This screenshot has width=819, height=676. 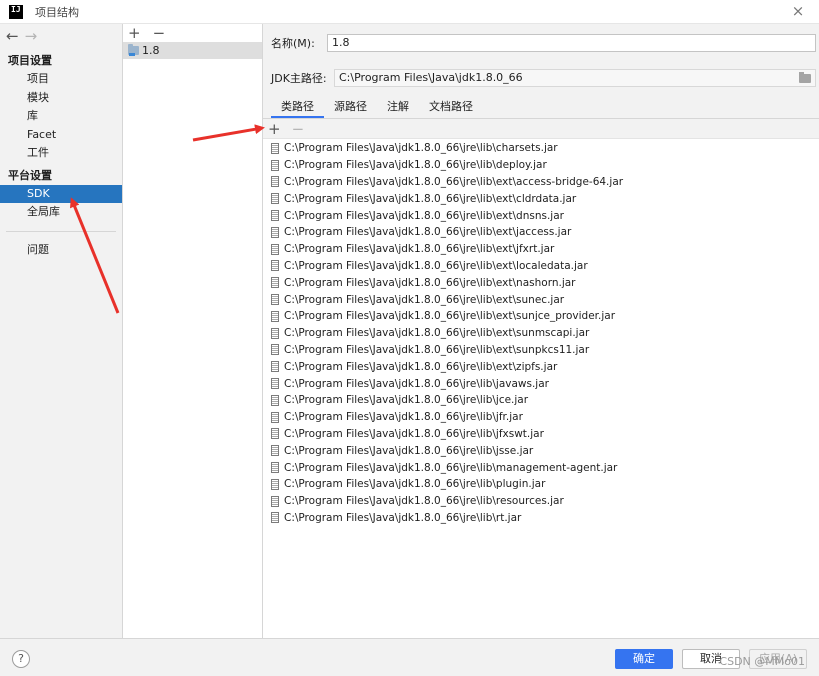 I want to click on close-icon: ×, so click(x=798, y=11).